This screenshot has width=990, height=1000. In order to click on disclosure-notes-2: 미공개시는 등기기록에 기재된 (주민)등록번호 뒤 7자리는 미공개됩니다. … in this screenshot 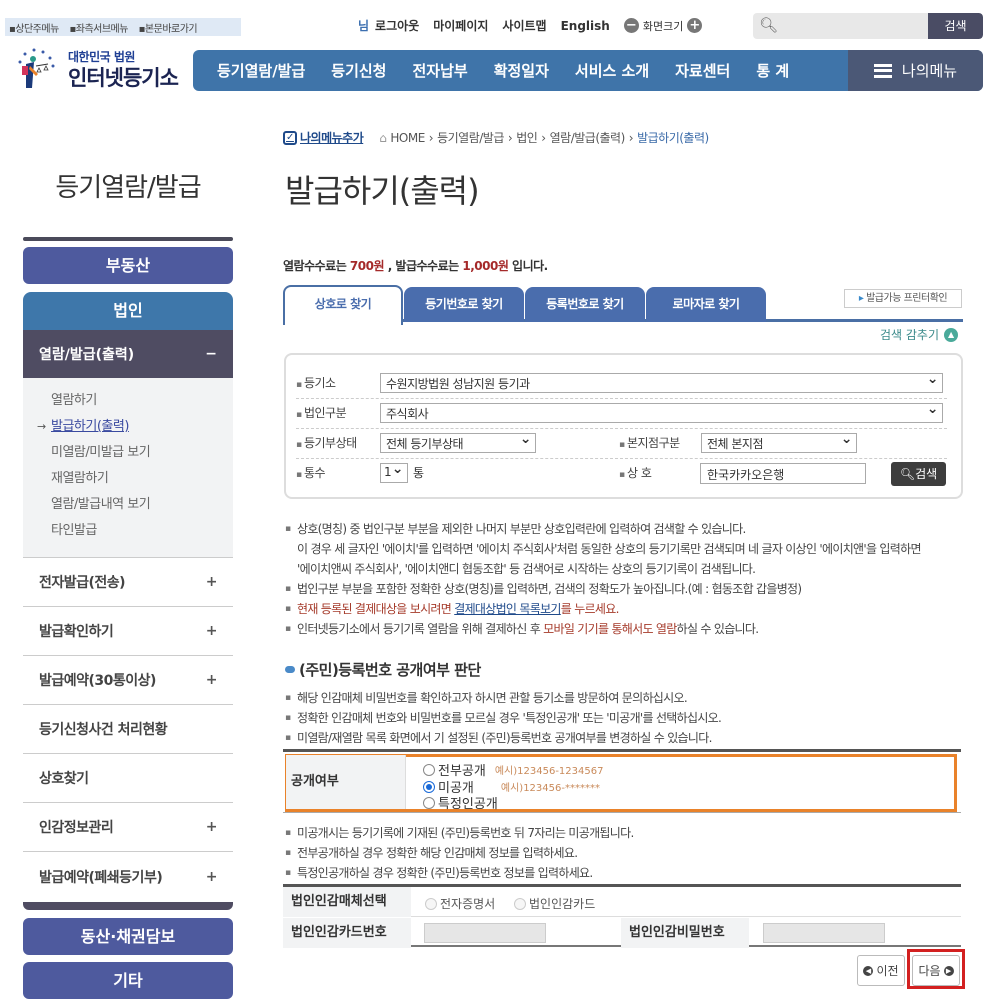, I will do `click(630, 853)`.